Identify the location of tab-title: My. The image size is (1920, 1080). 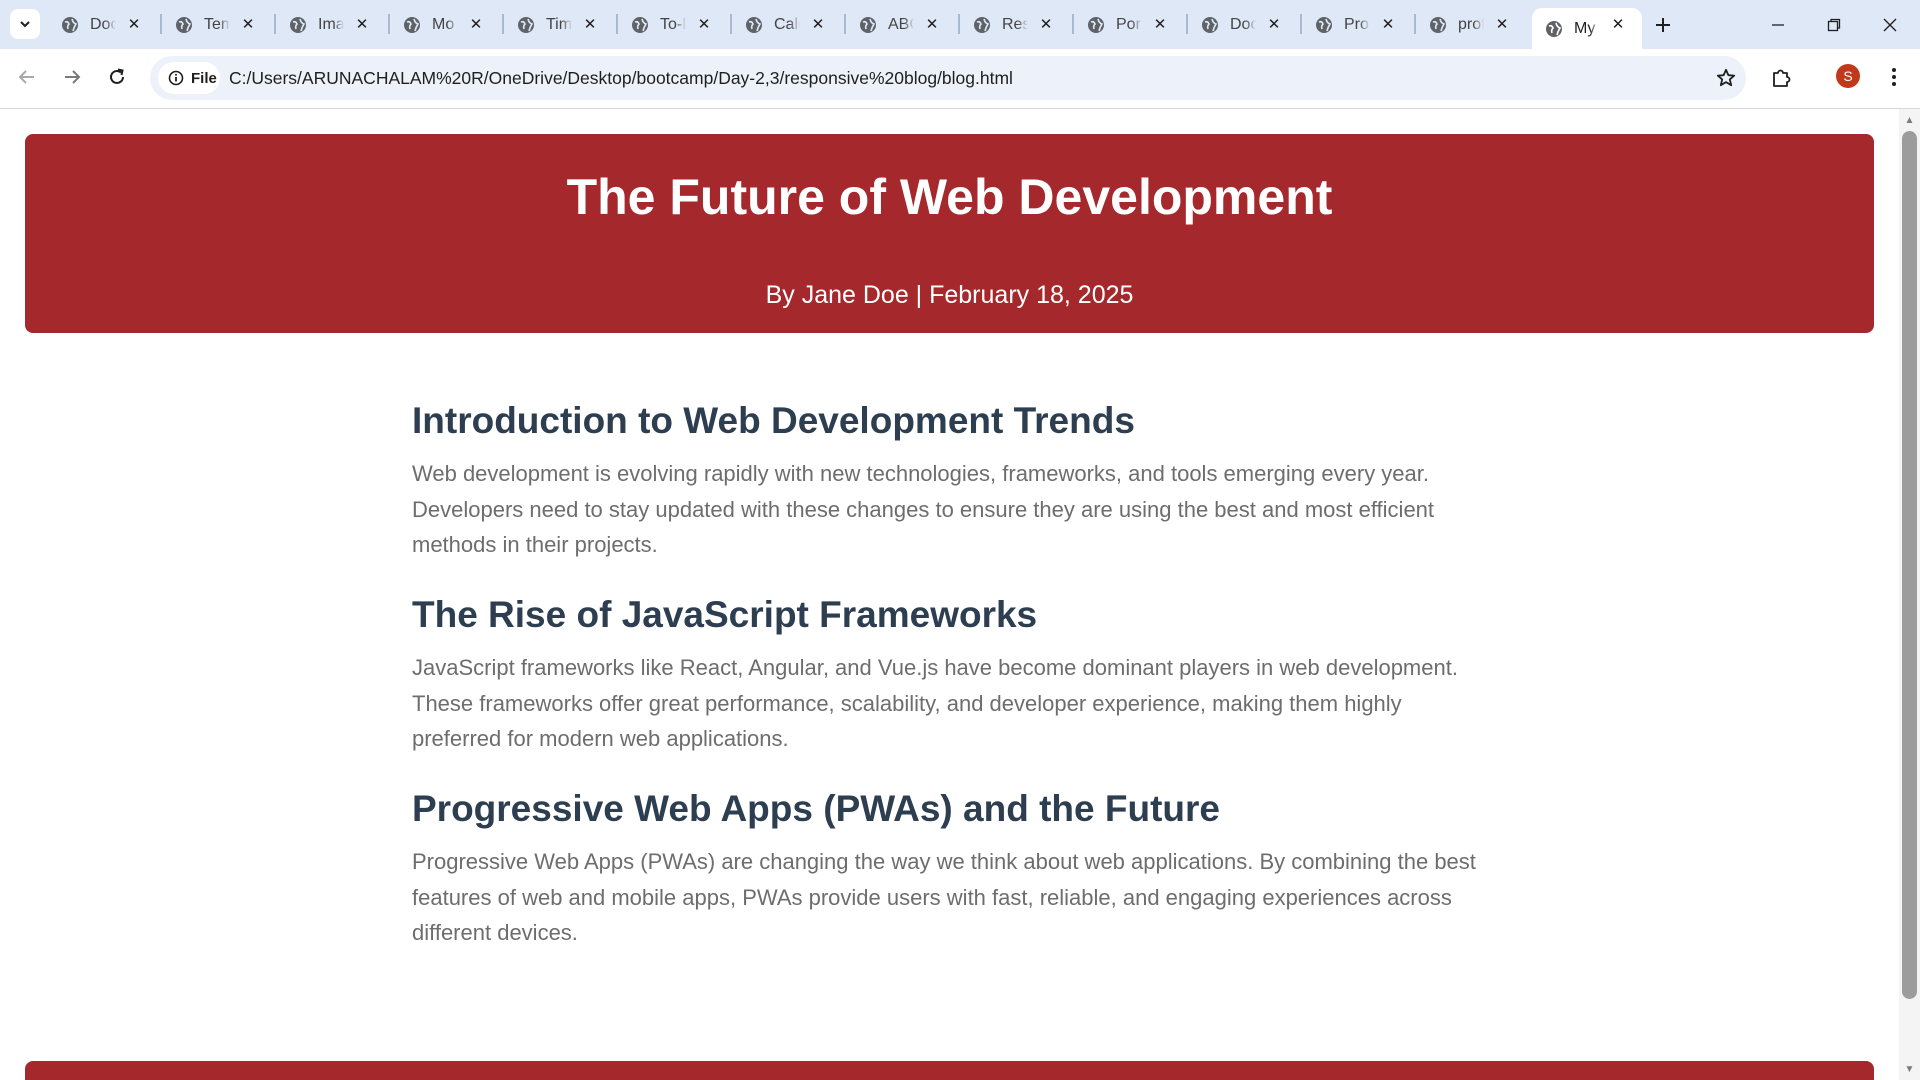
(1585, 28).